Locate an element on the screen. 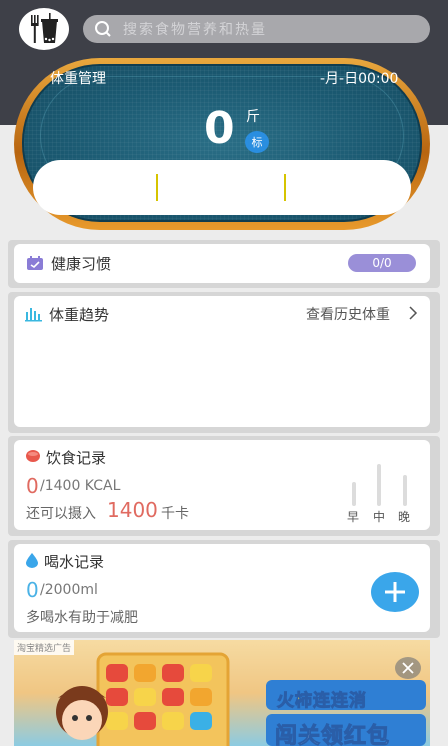 This screenshot has width=448, height=746. search-icon is located at coordinates (103, 29).